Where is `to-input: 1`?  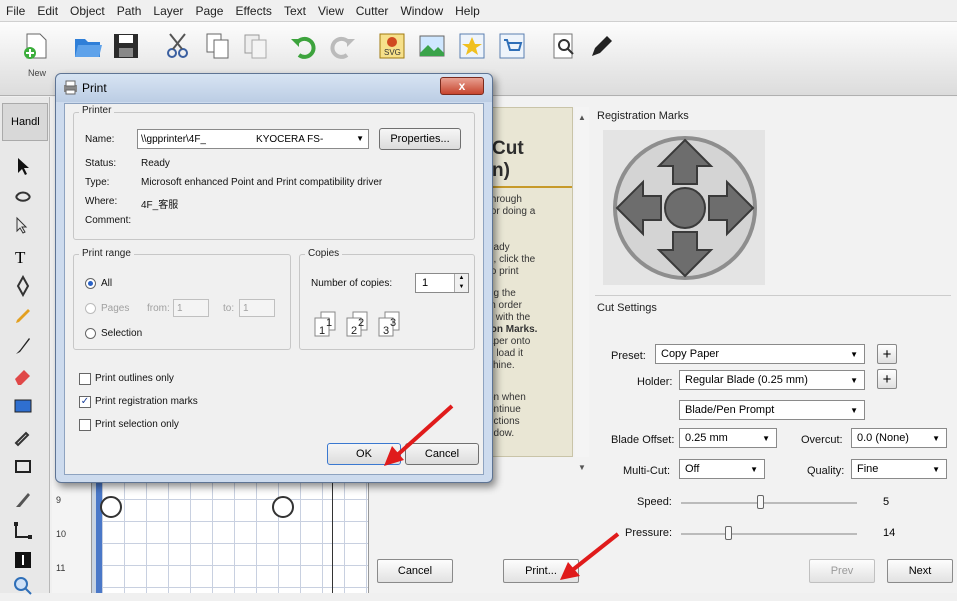
to-input: 1 is located at coordinates (257, 308).